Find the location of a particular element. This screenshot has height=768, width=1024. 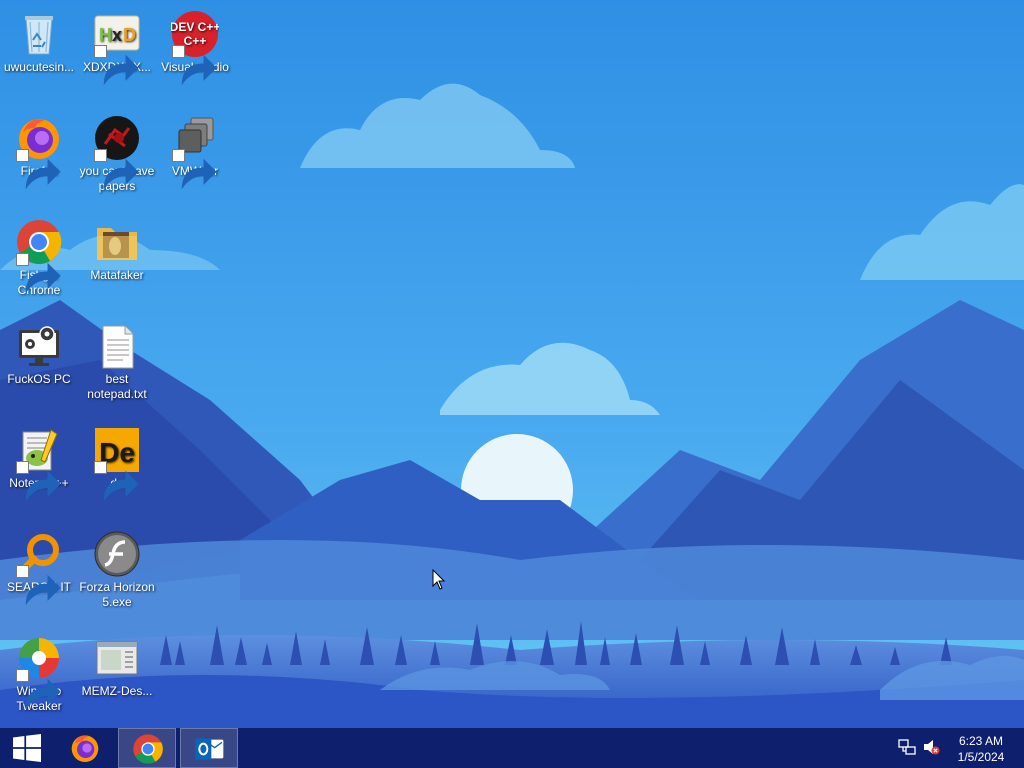

start-button is located at coordinates (27, 748).